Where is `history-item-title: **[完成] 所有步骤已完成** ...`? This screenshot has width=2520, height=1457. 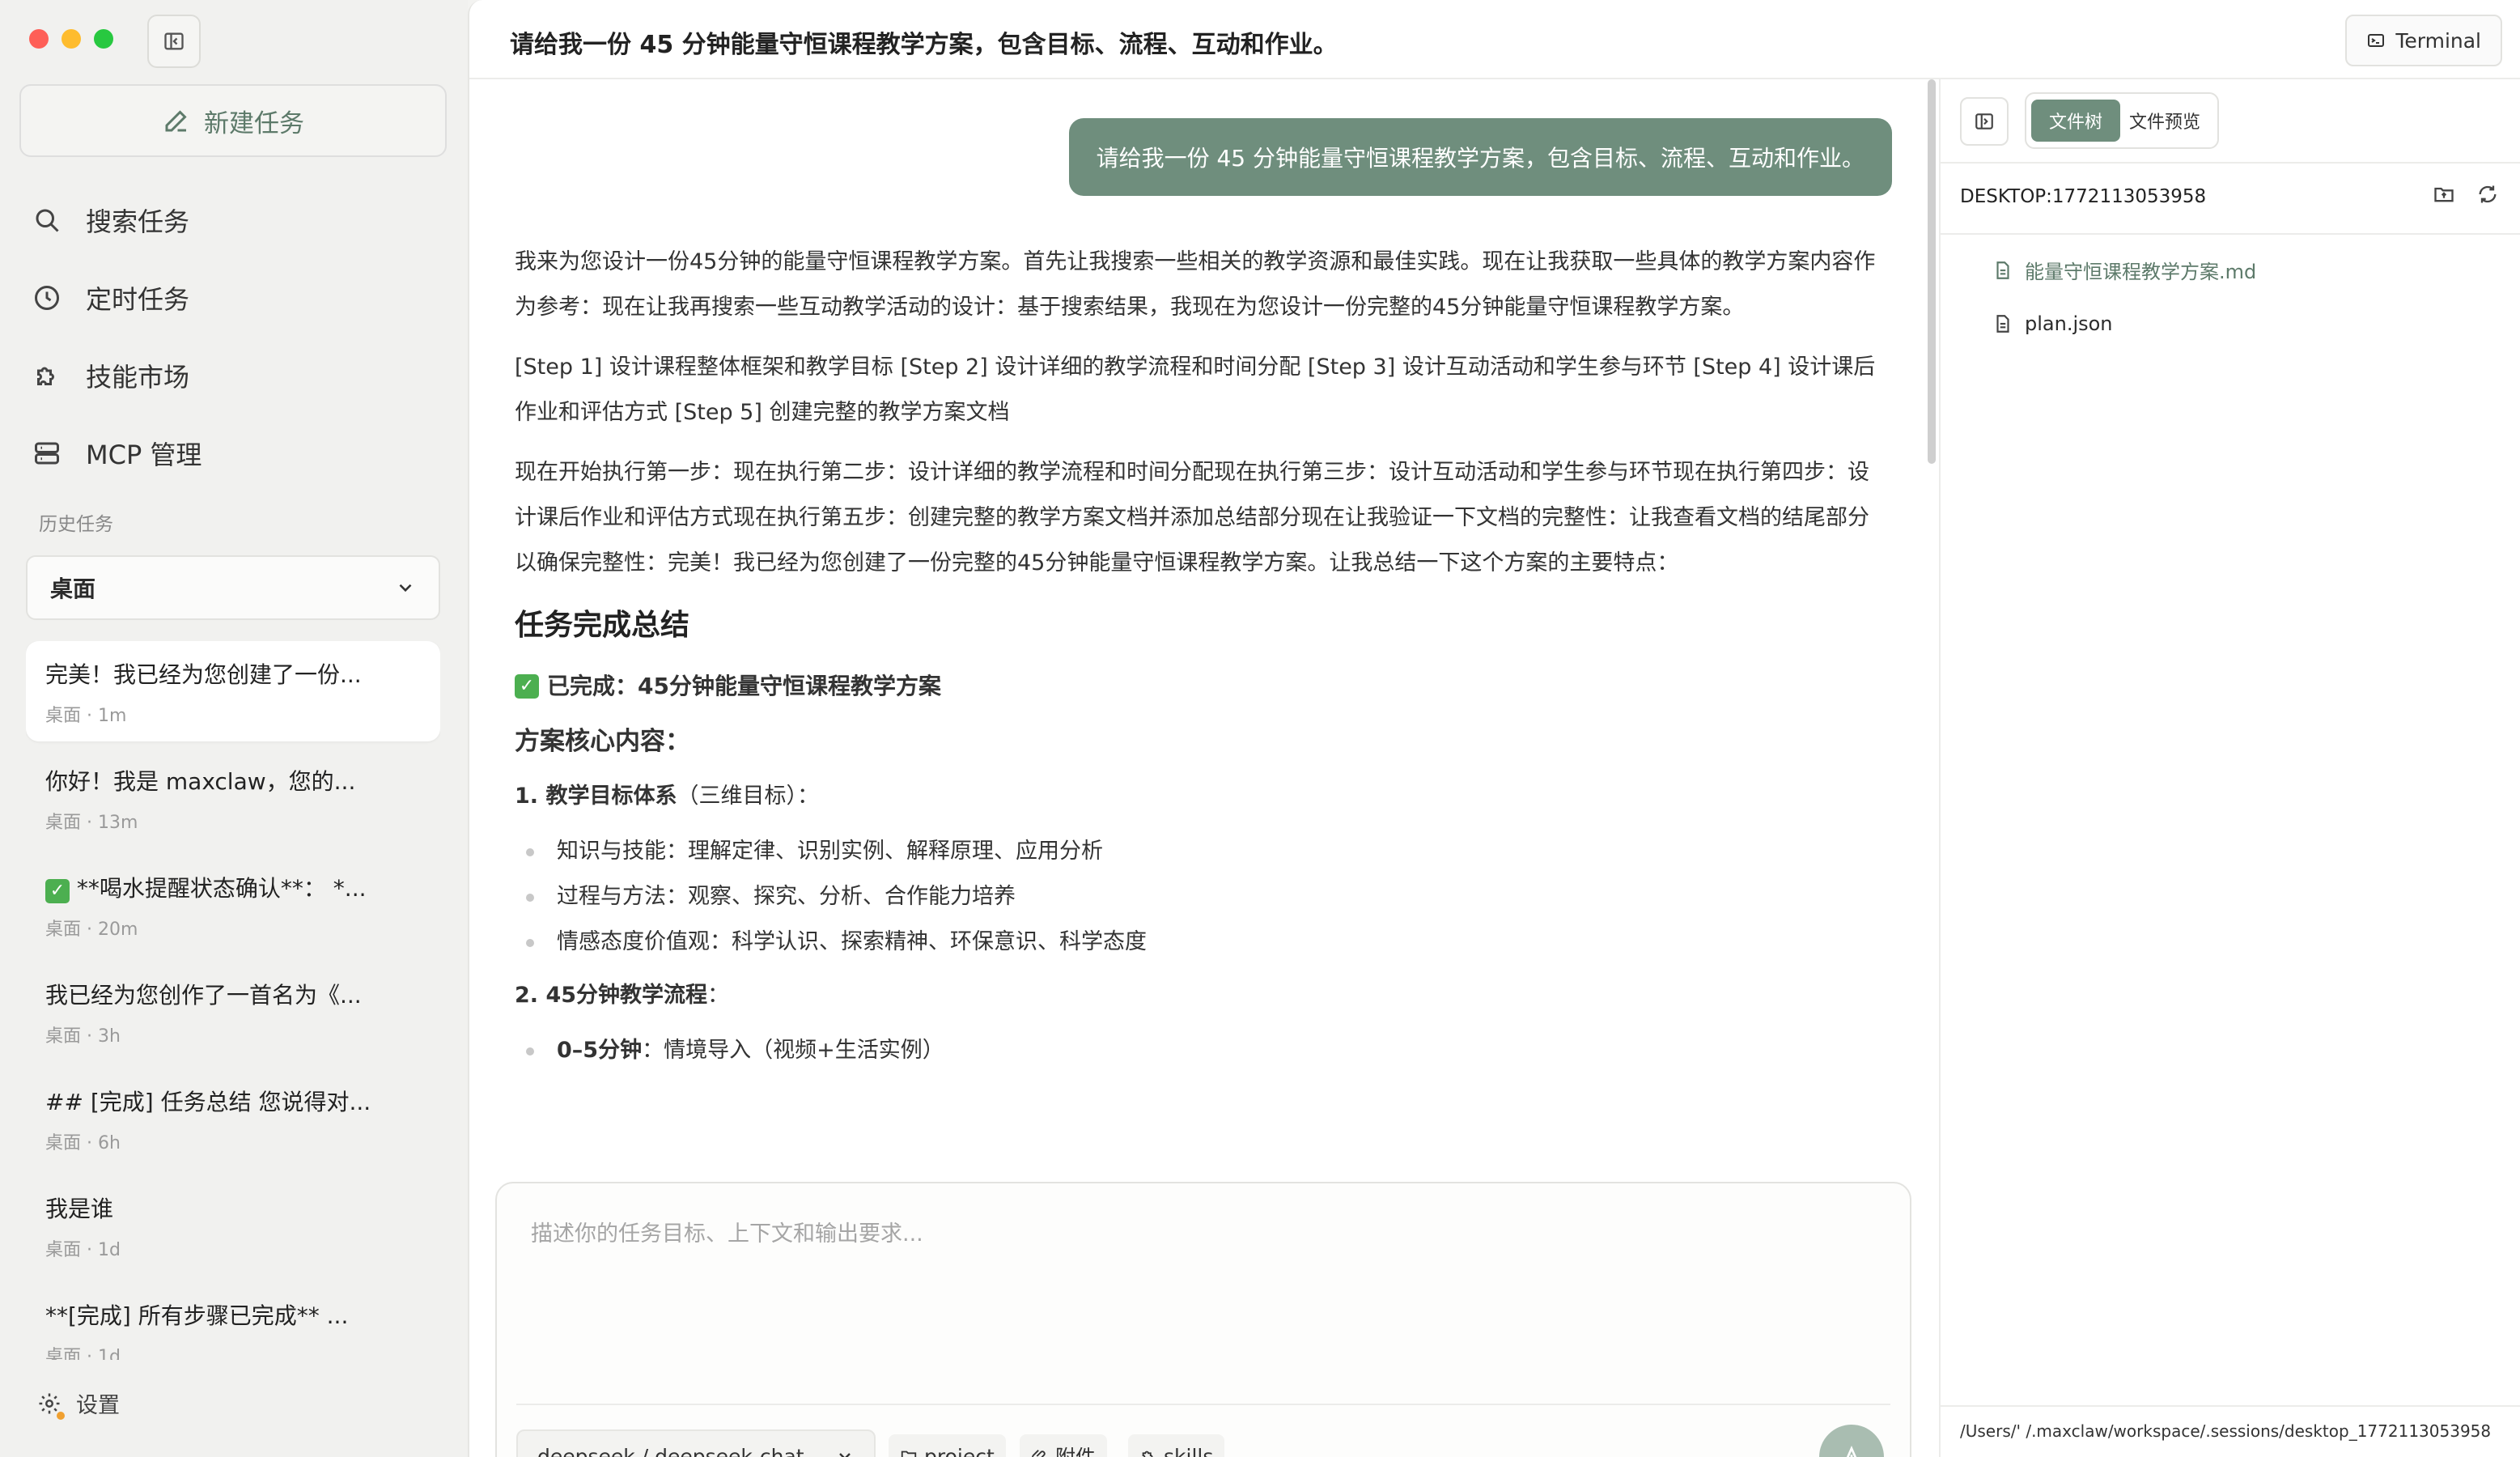
history-item-title: **[完成] 所有步骤已完成** ... is located at coordinates (197, 1315).